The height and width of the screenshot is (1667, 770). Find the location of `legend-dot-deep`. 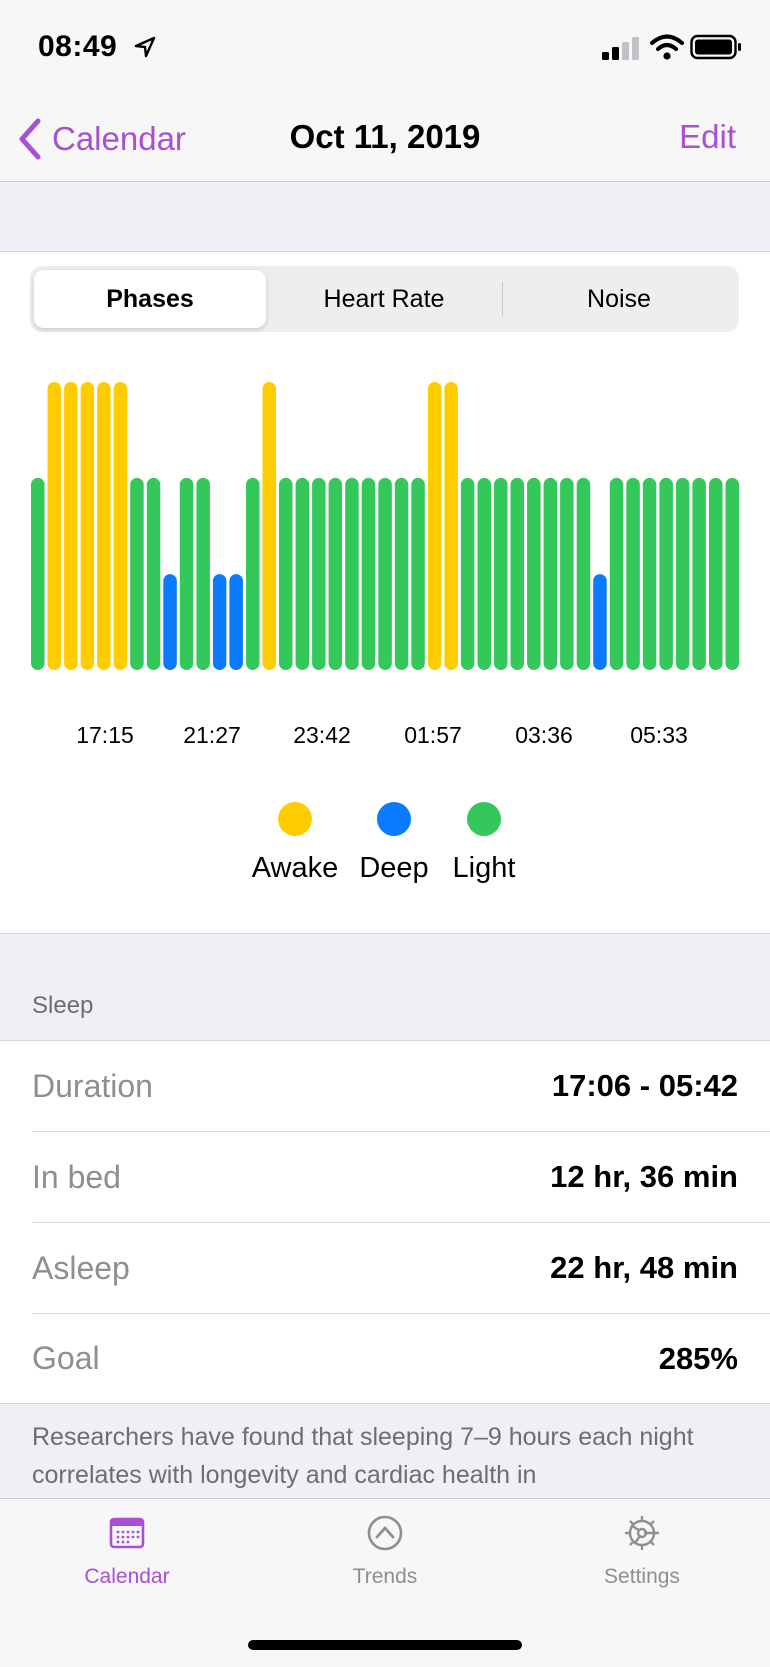

legend-dot-deep is located at coordinates (394, 819).